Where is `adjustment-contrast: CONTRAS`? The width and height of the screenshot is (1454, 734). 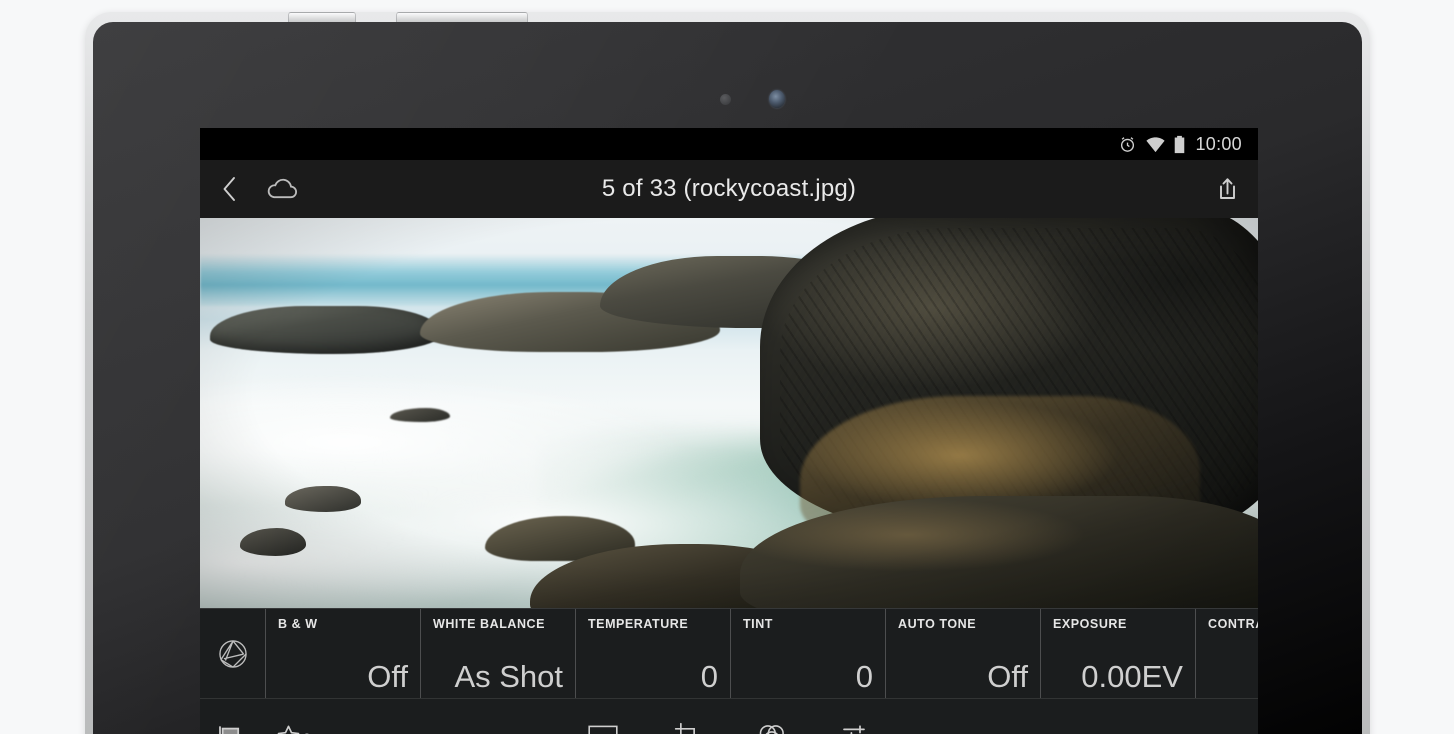
adjustment-contrast: CONTRAS is located at coordinates (1227, 653).